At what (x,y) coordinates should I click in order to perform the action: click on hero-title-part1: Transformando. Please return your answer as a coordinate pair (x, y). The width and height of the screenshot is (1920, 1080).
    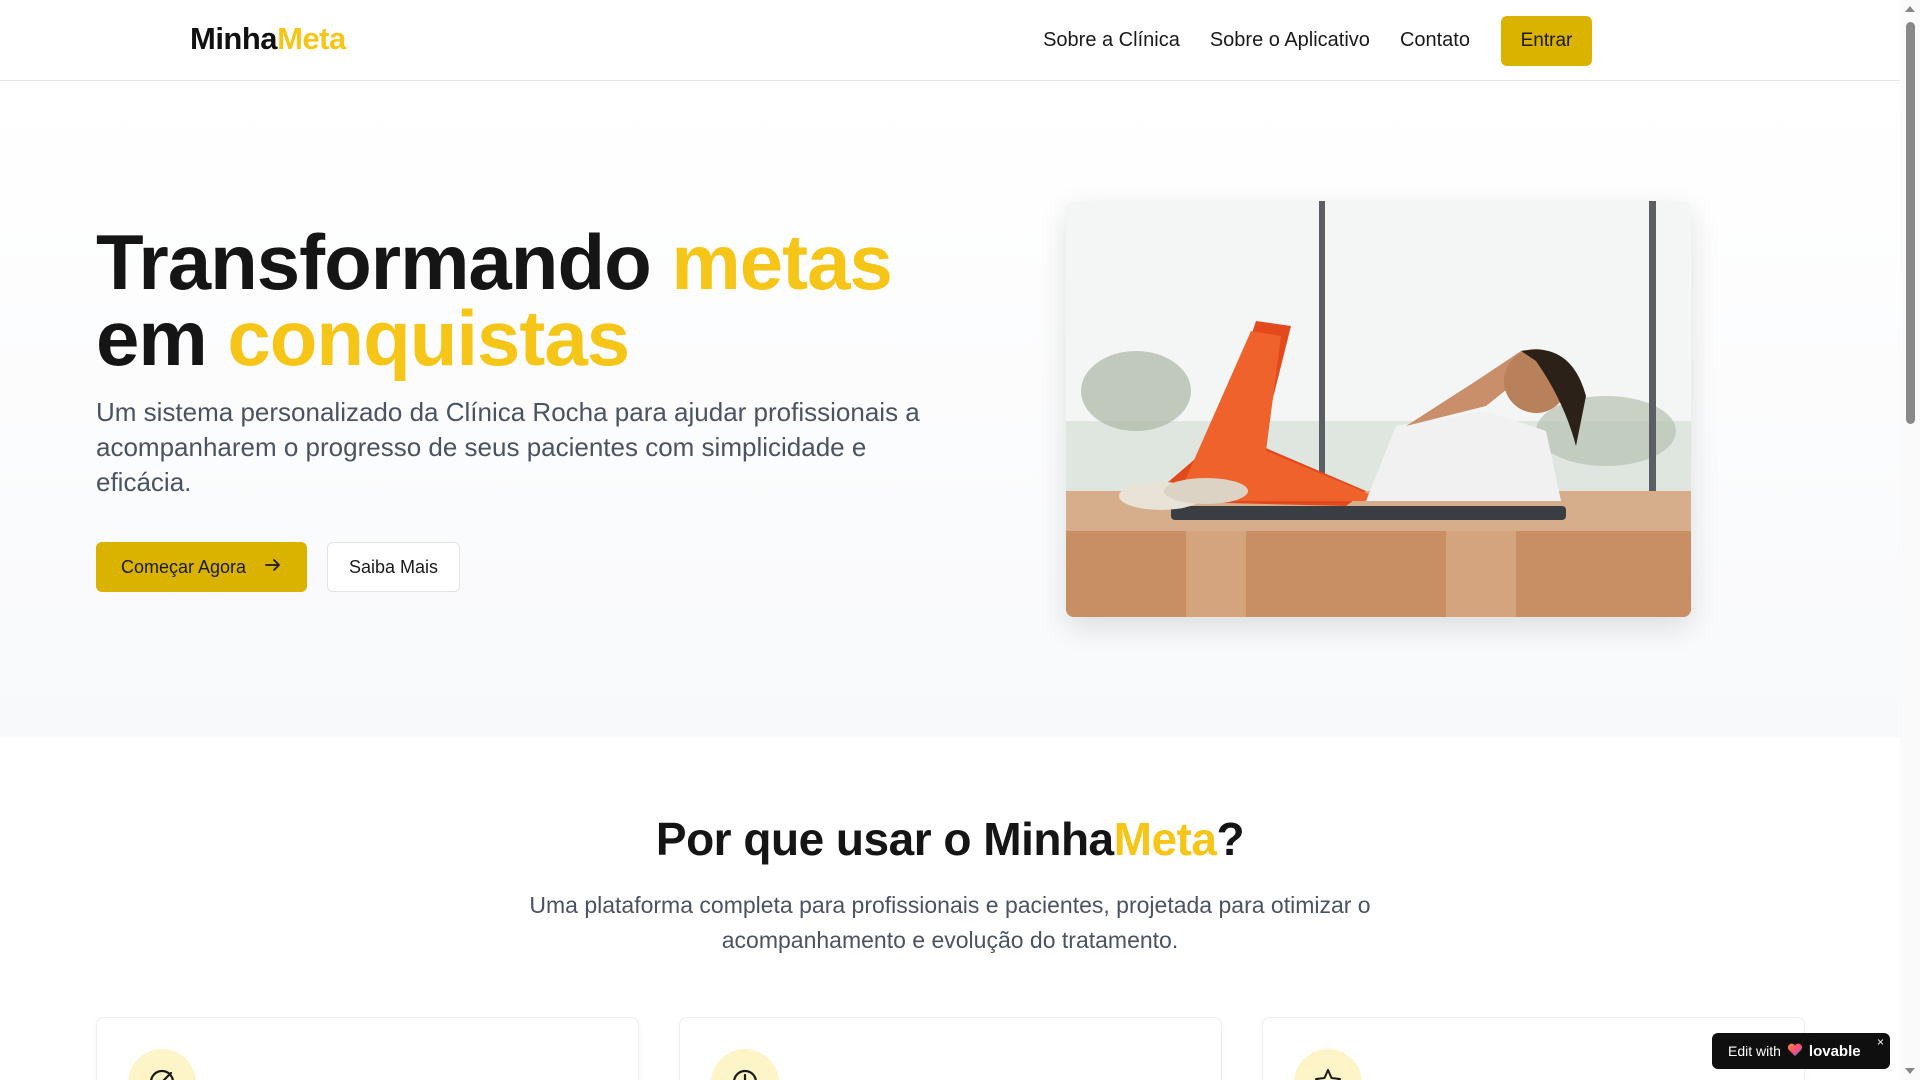
    Looking at the image, I should click on (384, 262).